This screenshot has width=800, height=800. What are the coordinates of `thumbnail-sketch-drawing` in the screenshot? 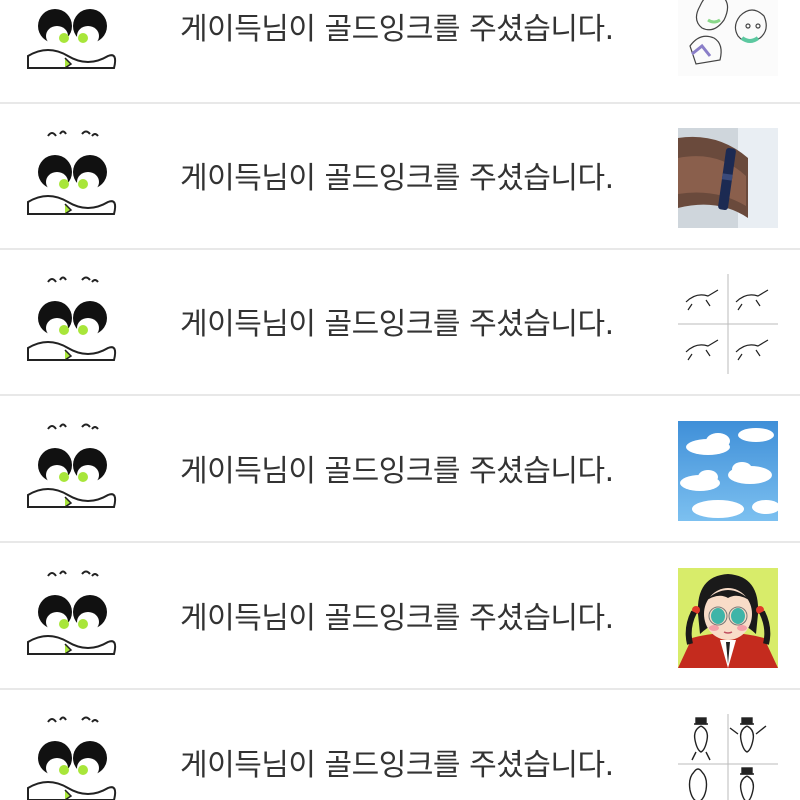 It's located at (728, 38).